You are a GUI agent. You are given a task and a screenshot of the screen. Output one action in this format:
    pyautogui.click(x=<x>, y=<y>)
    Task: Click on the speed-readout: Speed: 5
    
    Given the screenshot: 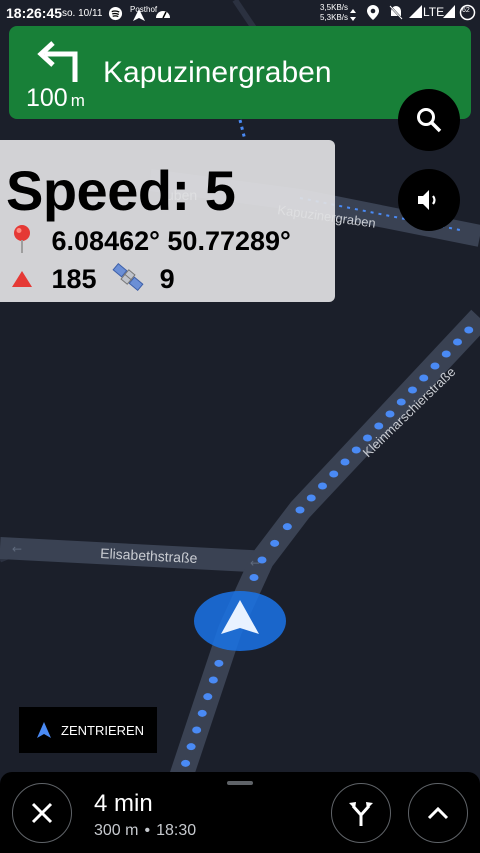 What is the action you would take?
    pyautogui.click(x=121, y=190)
    